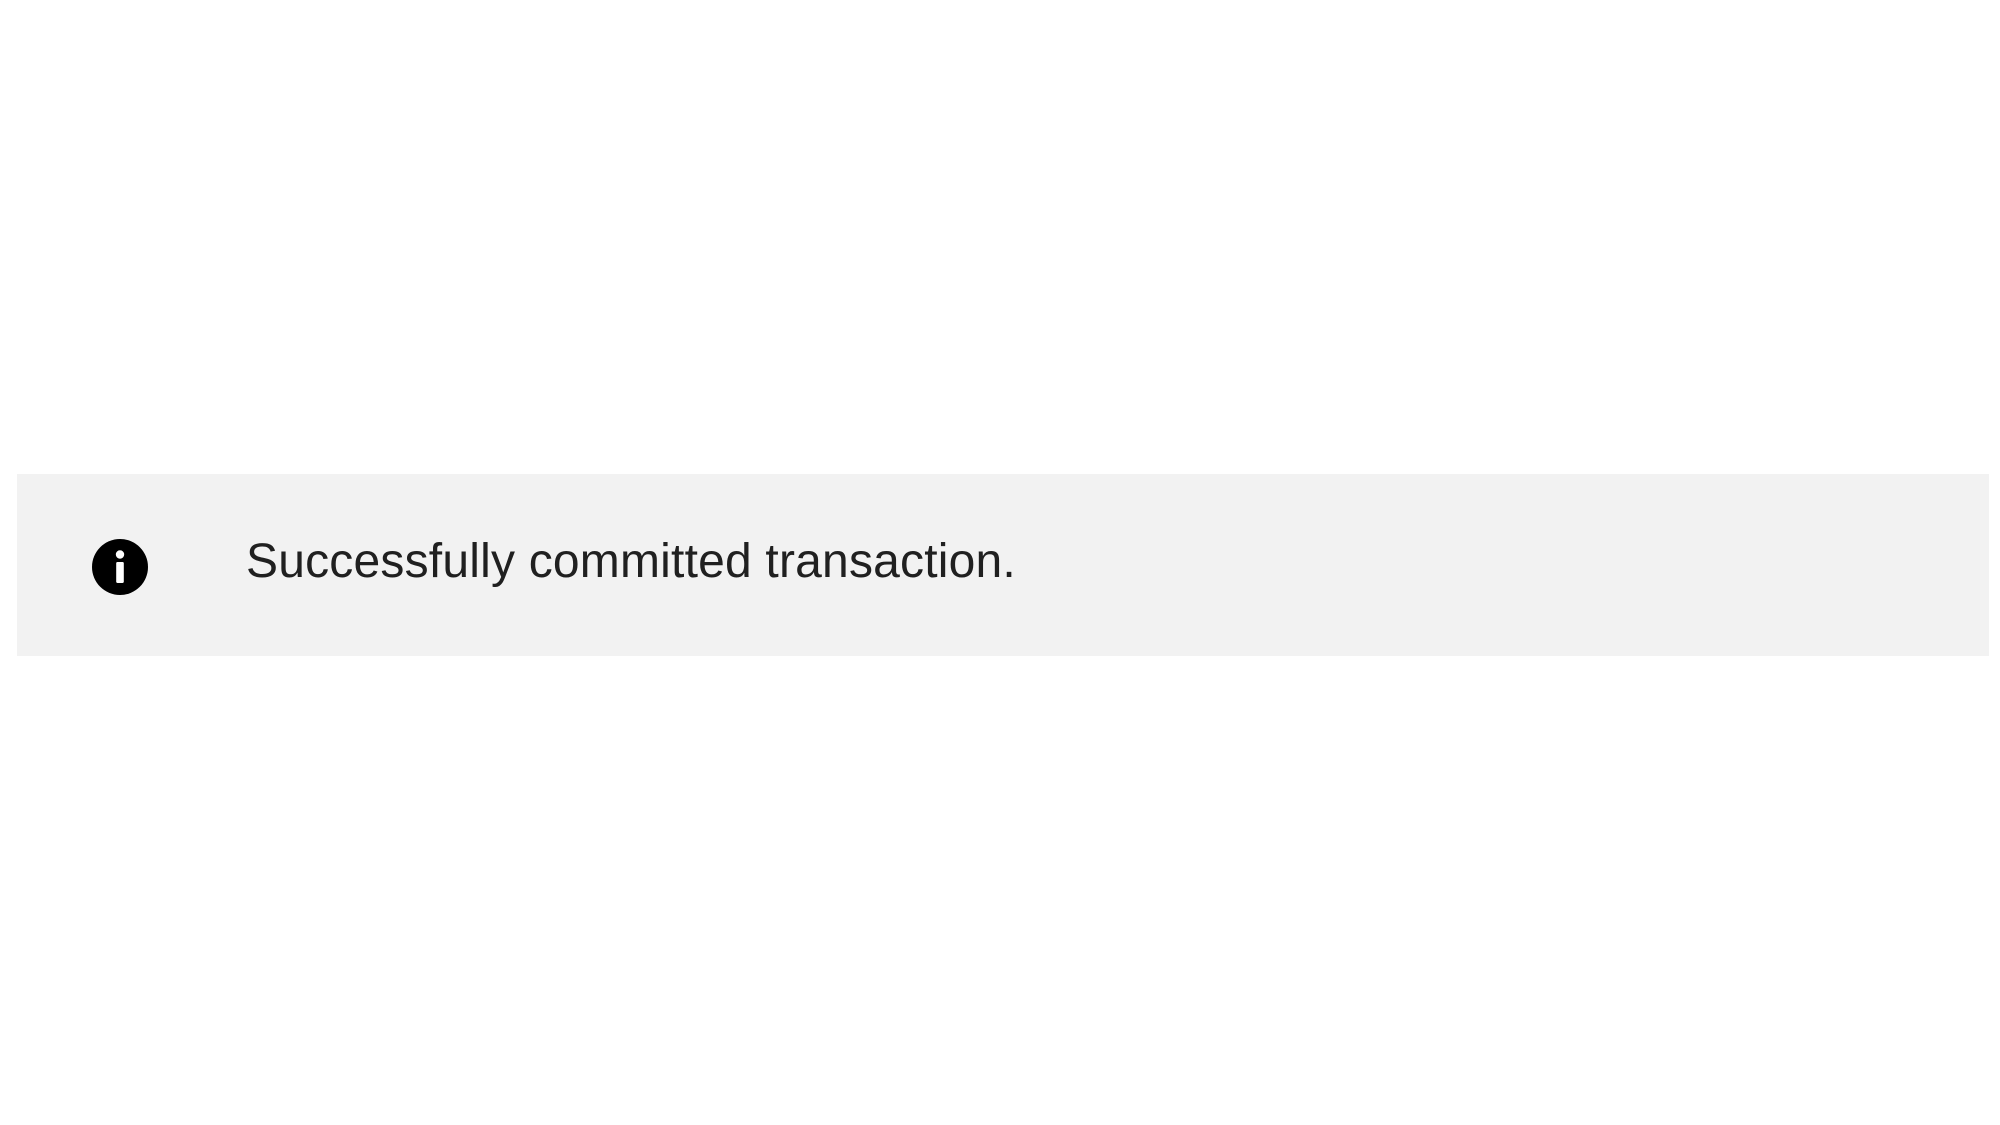  Describe the element at coordinates (631, 561) in the screenshot. I see `notification-message: Successfully committed transaction.` at that location.